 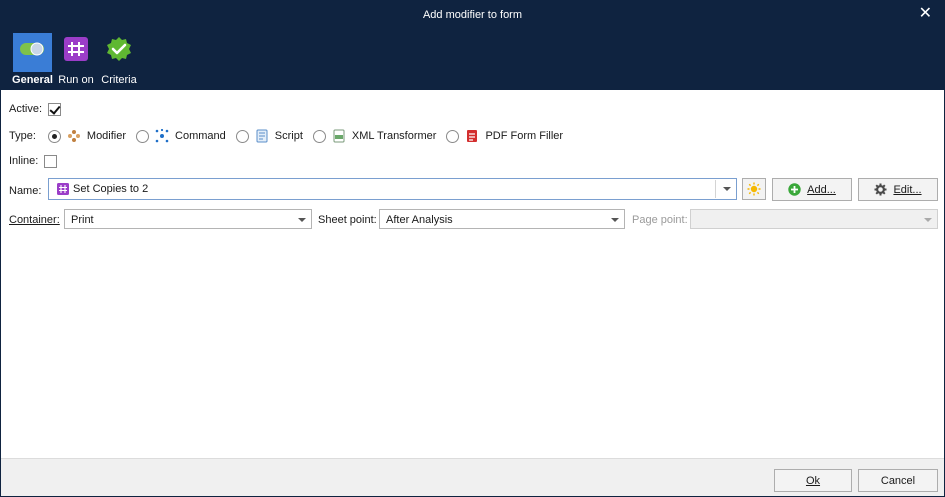 What do you see at coordinates (22, 136) in the screenshot?
I see `type-label: Type:` at bounding box center [22, 136].